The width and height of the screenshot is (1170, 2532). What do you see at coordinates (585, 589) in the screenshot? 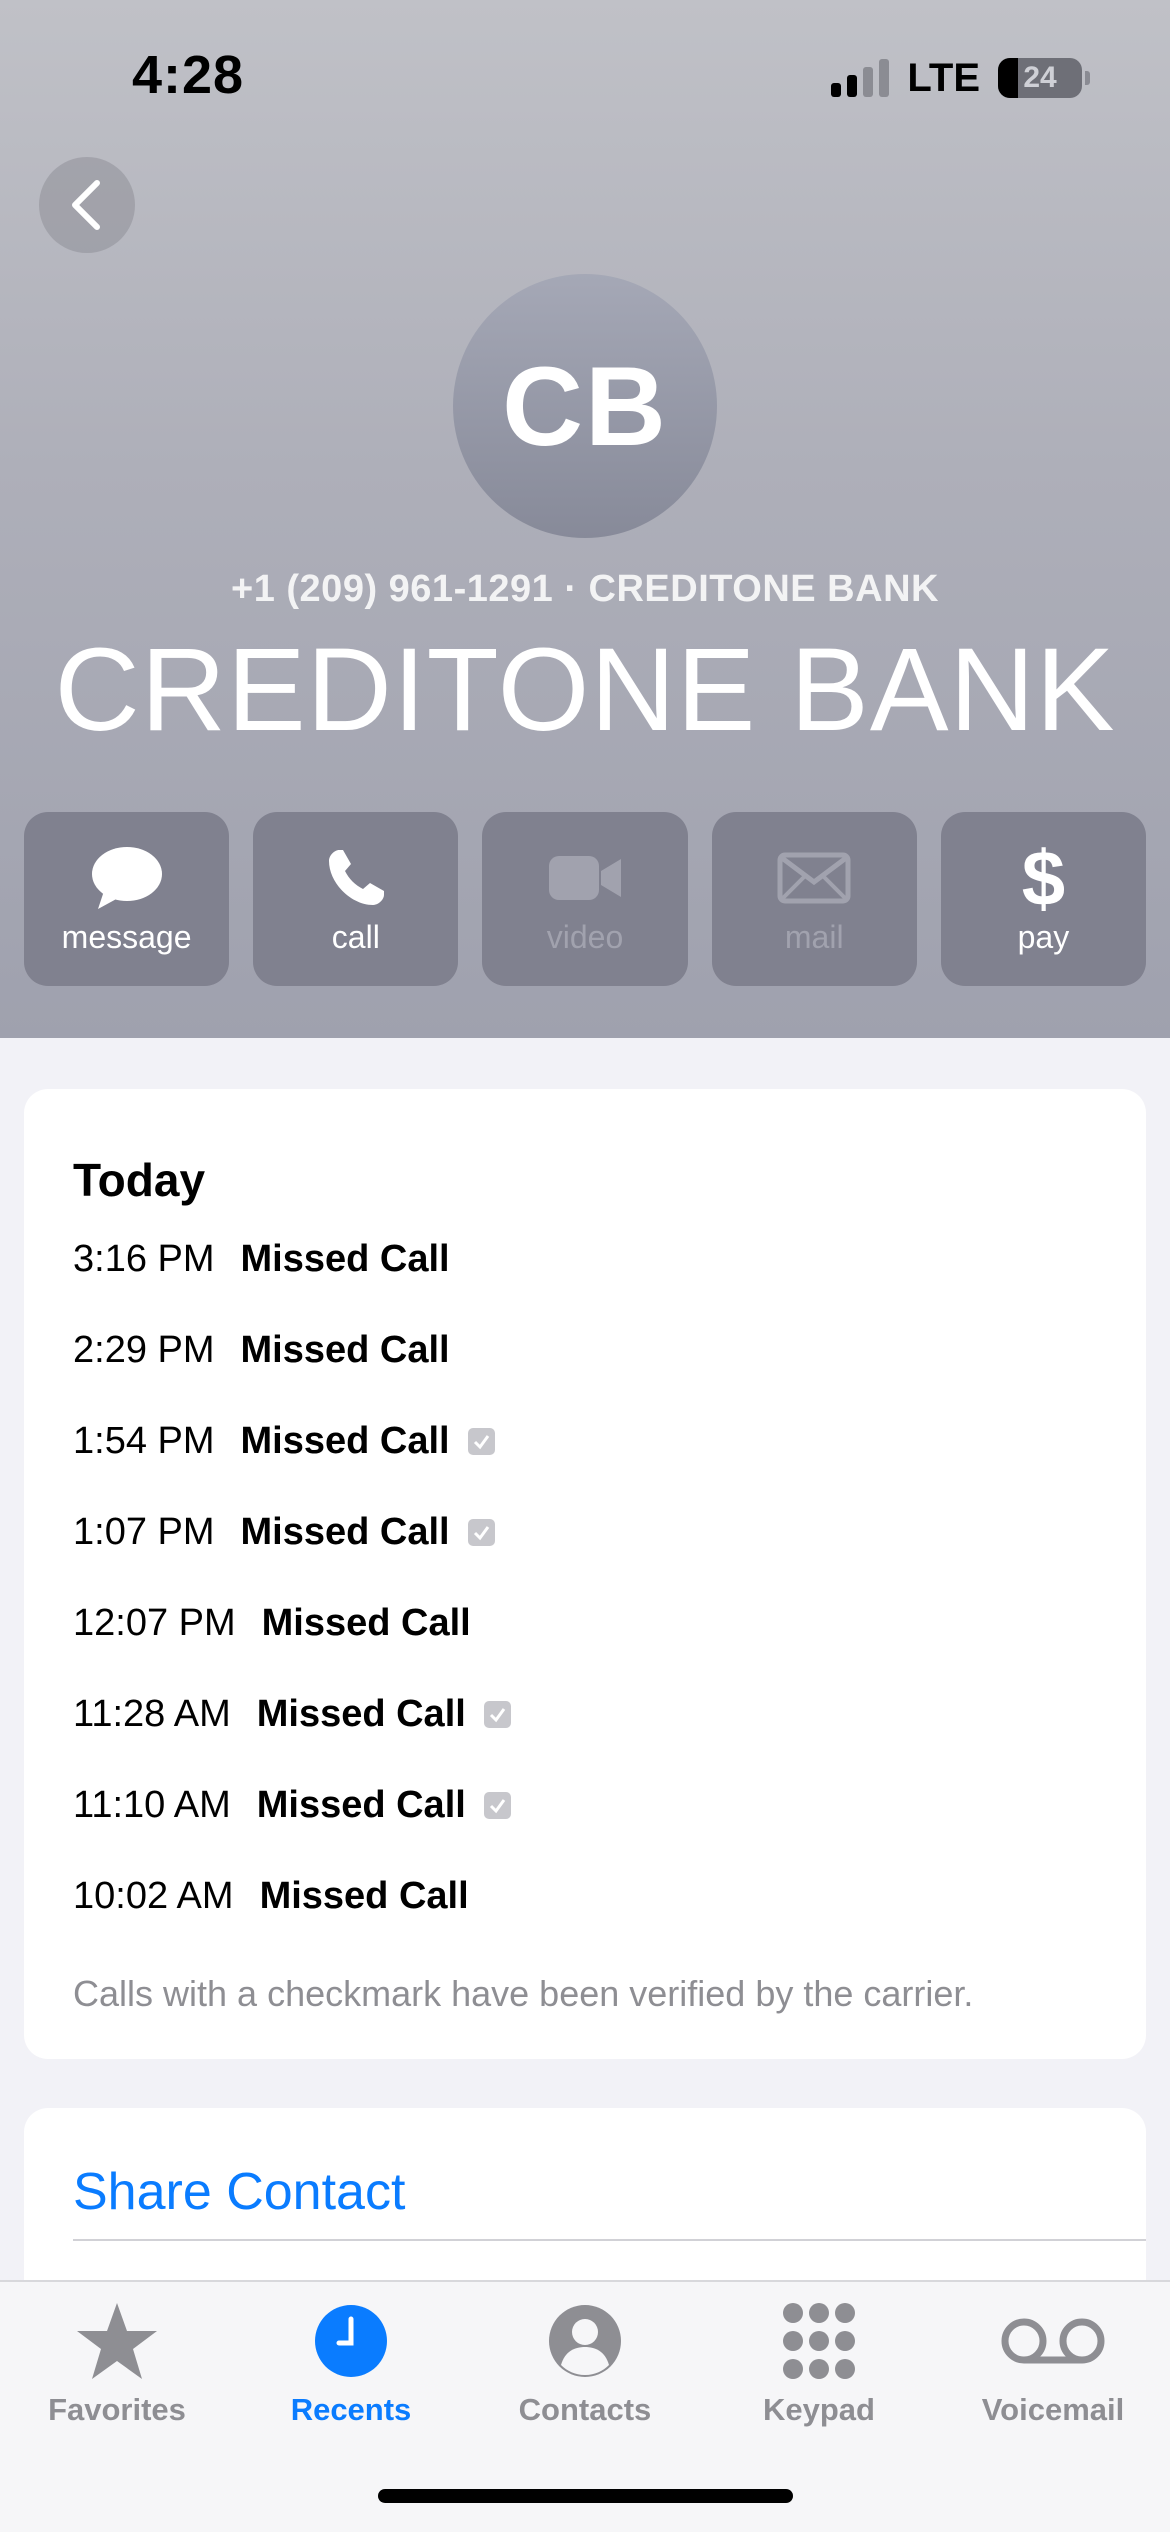
I see `contact-subtitle: +1 (209) 961-1291 · CREDITONE BANK` at bounding box center [585, 589].